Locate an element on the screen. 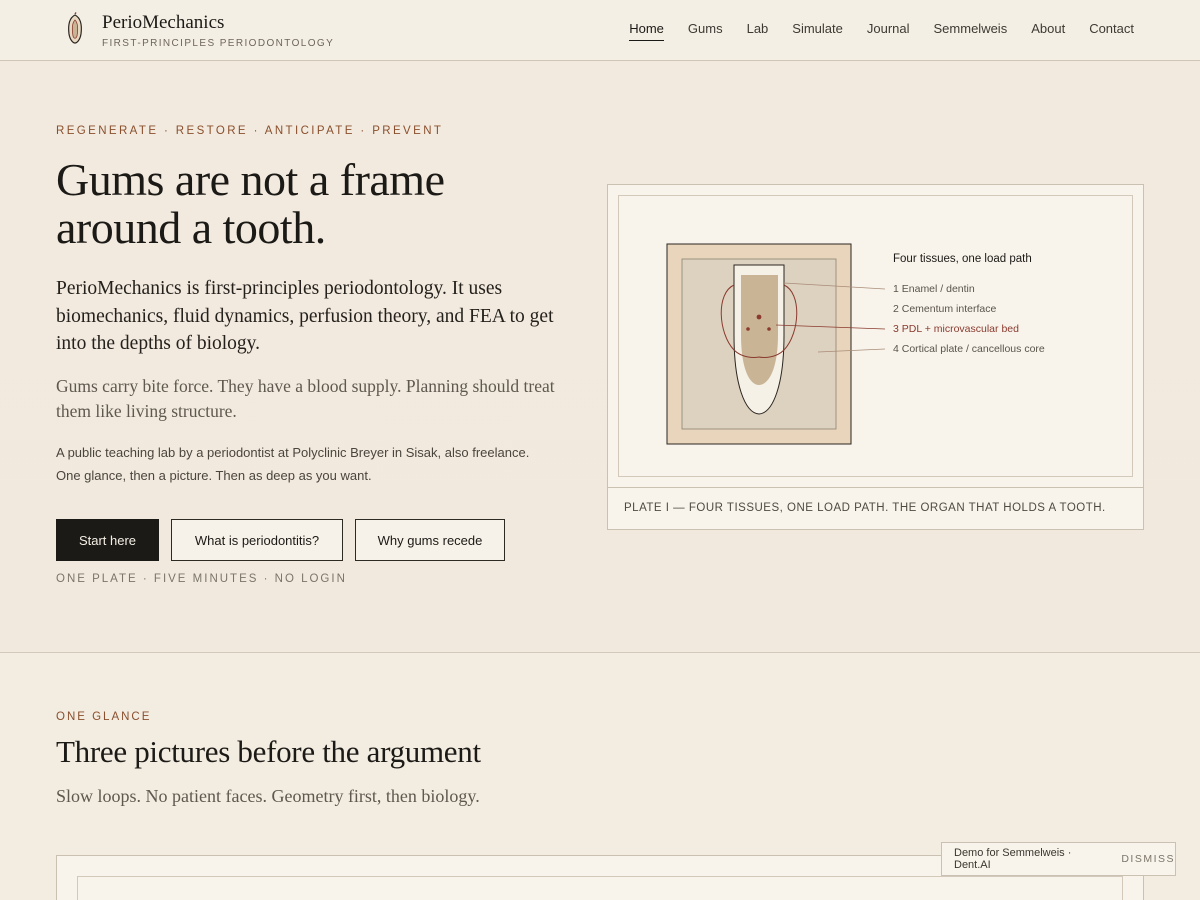 This screenshot has width=1200, height=900. nav-journal: Journal is located at coordinates (888, 30).